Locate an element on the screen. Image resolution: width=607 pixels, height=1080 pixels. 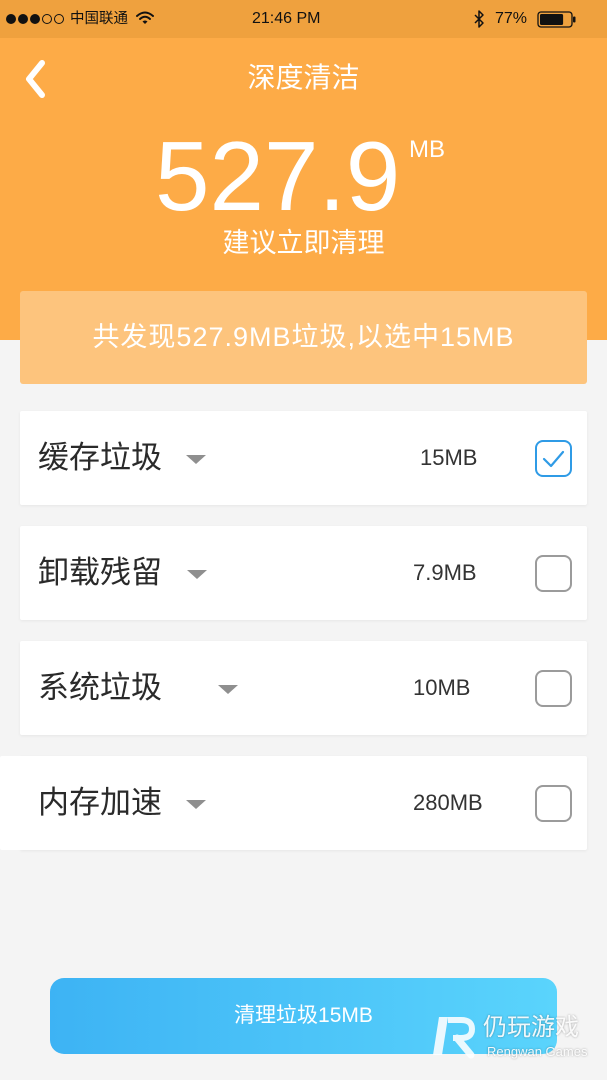
item-label: 卸载残留 is located at coordinates (100, 572).